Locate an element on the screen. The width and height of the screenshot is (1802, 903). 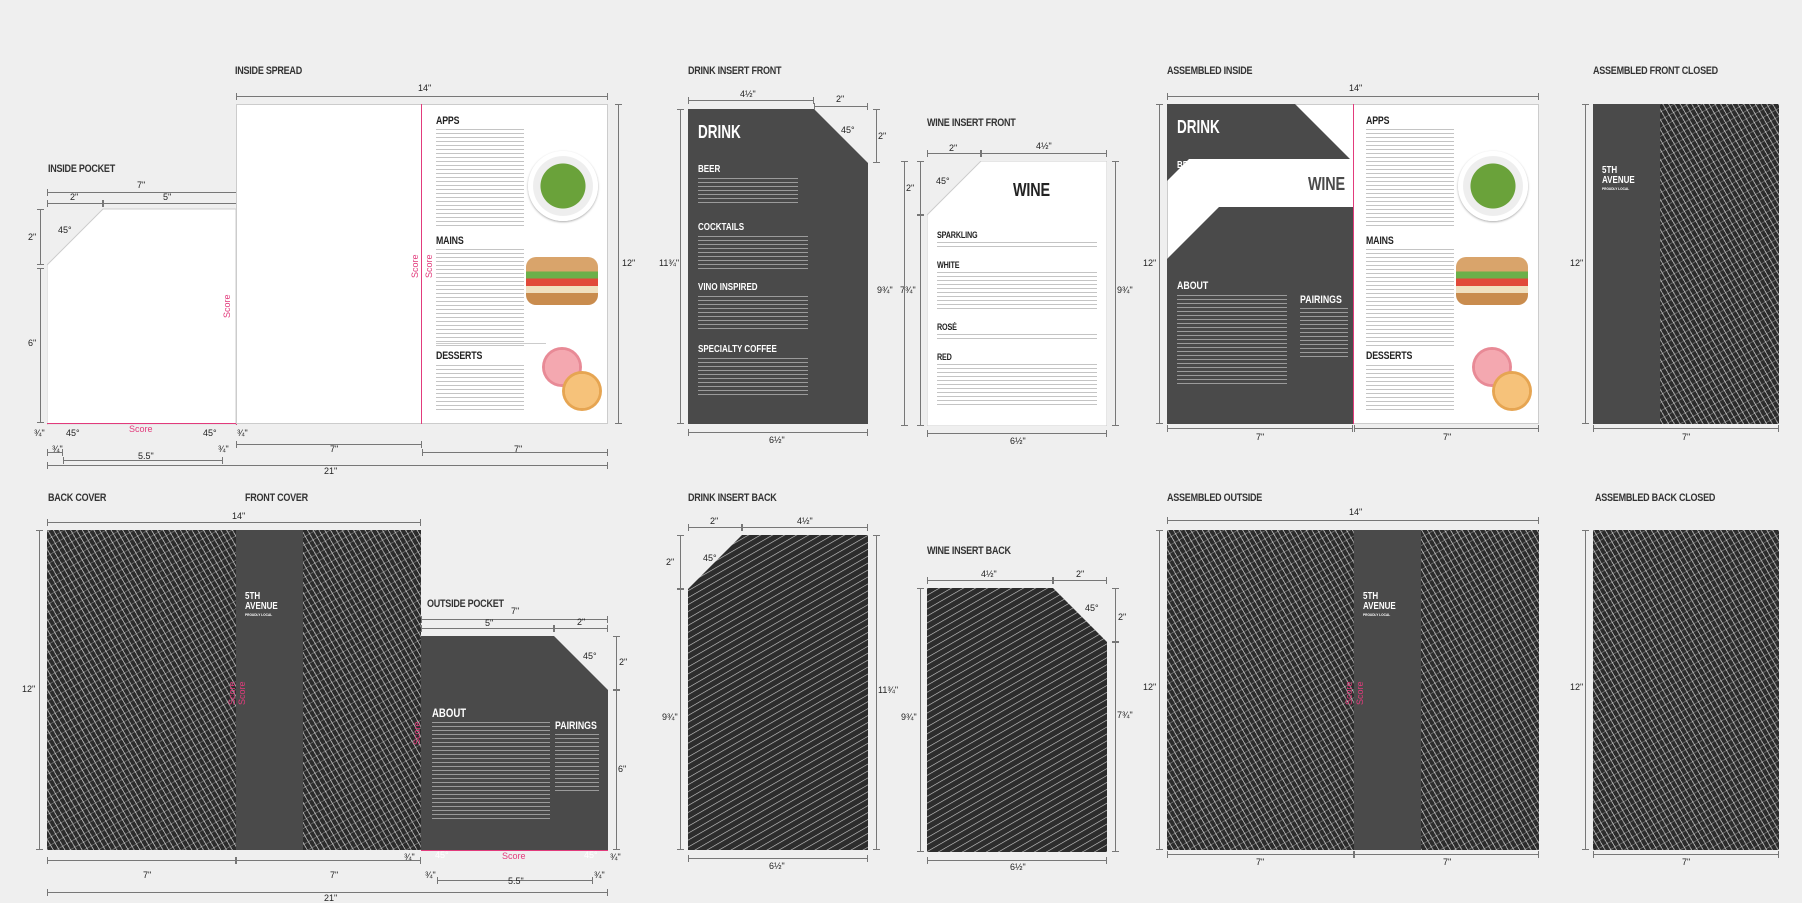
wine-b-chamfer-v-text: 2" is located at coordinates (1122, 617).